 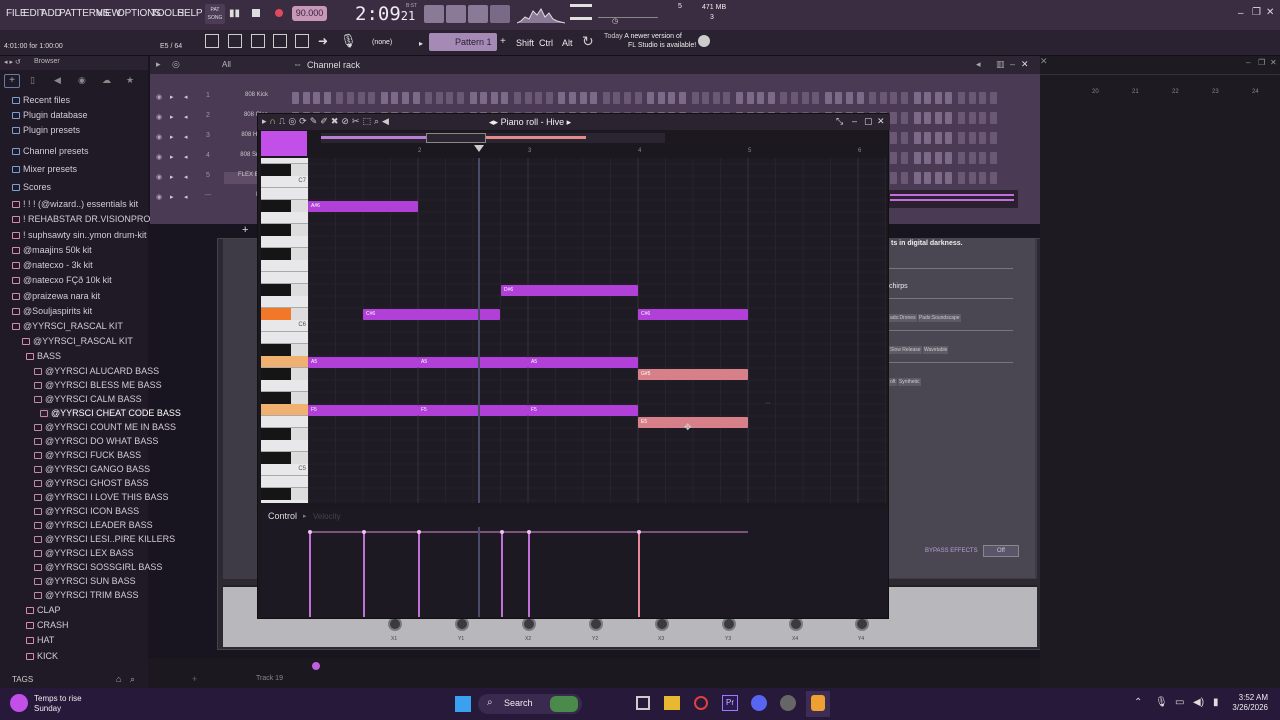 I want to click on right-panel-maximize-icon: ❐, so click(x=1261, y=62).